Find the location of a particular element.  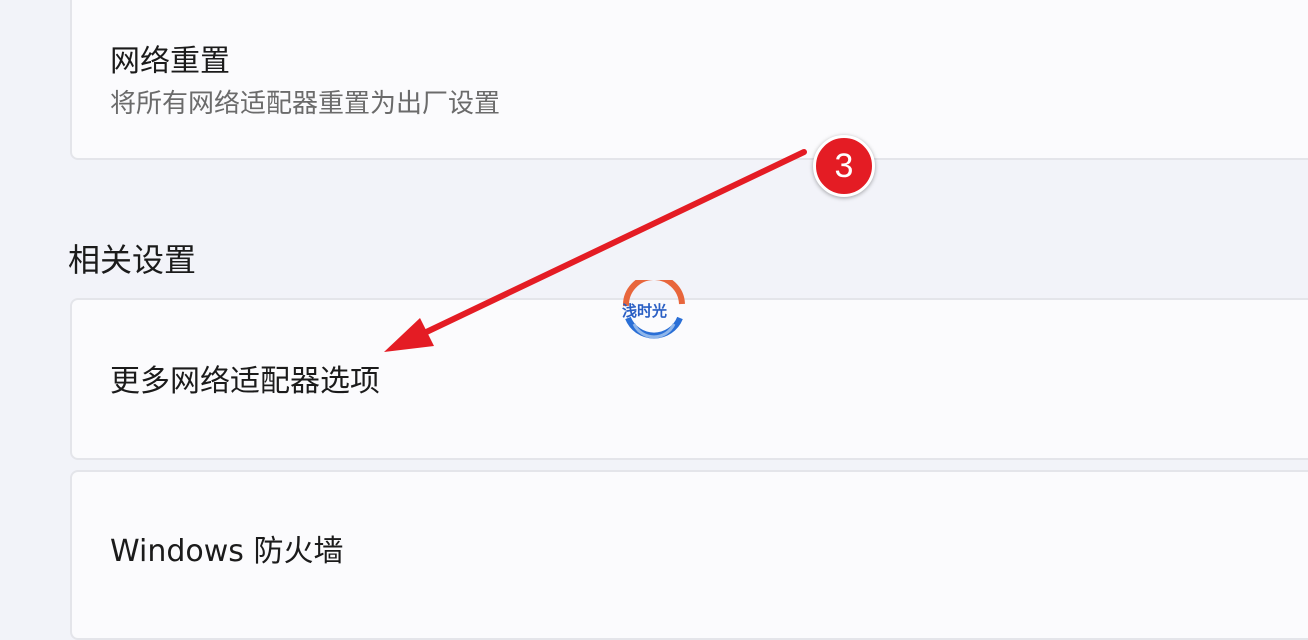

network-reset-description: 将所有网络适配器重置为出厂设置 is located at coordinates (305, 104).